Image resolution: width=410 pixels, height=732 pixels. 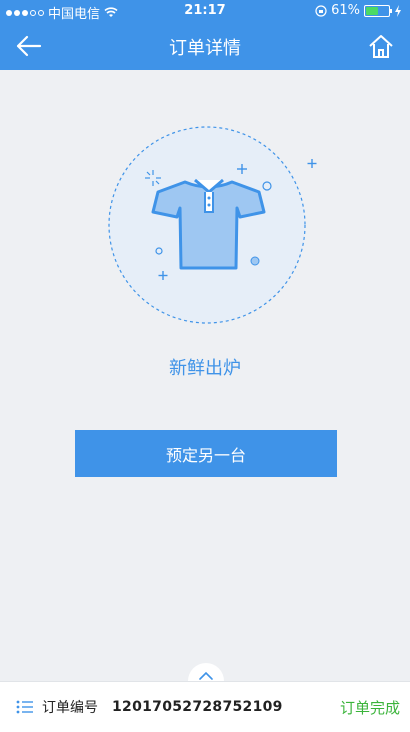 What do you see at coordinates (205, 11) in the screenshot?
I see `status-bar: 中国电信 21:17 61%` at bounding box center [205, 11].